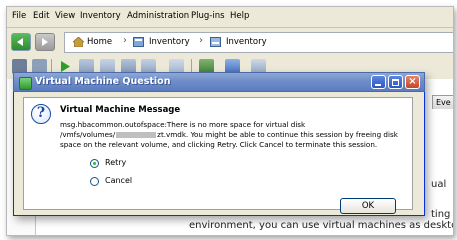 The height and width of the screenshot is (240, 457). I want to click on retry-radio, so click(94, 163).